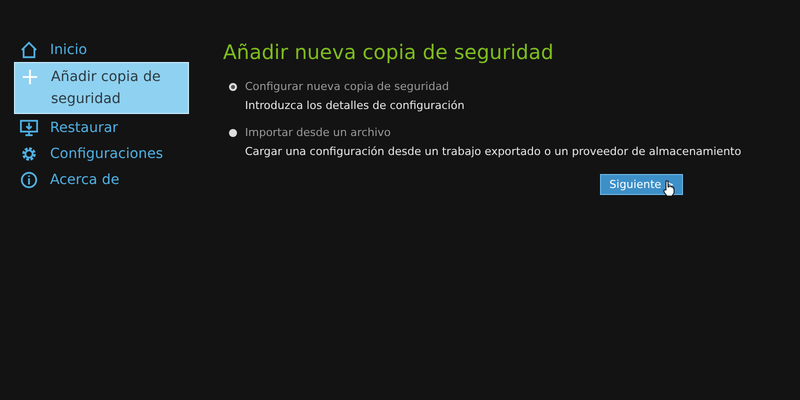 The width and height of the screenshot is (800, 400). I want to click on option-label: Importar desde un archivo, so click(318, 132).